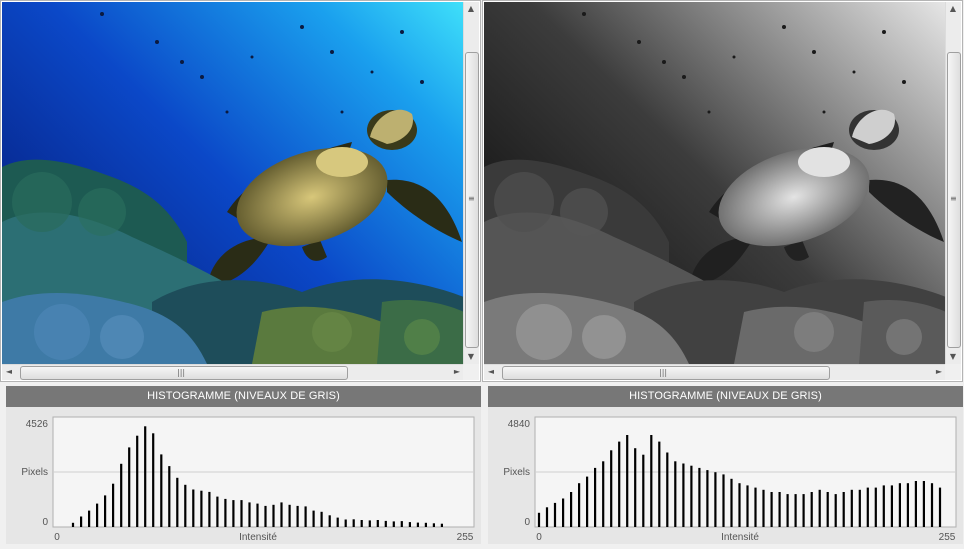  Describe the element at coordinates (258, 537) in the screenshot. I see `x-axis-label: Intensité` at that location.